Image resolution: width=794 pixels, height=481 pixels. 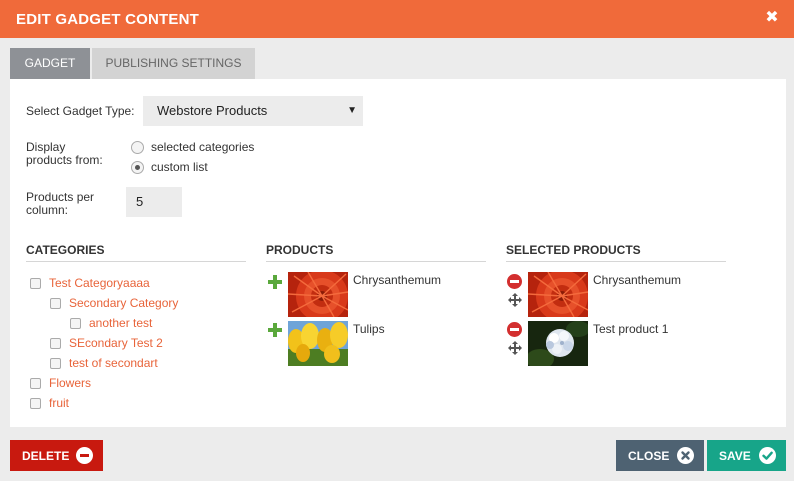 What do you see at coordinates (70, 383) in the screenshot?
I see `category-label: Flowers` at bounding box center [70, 383].